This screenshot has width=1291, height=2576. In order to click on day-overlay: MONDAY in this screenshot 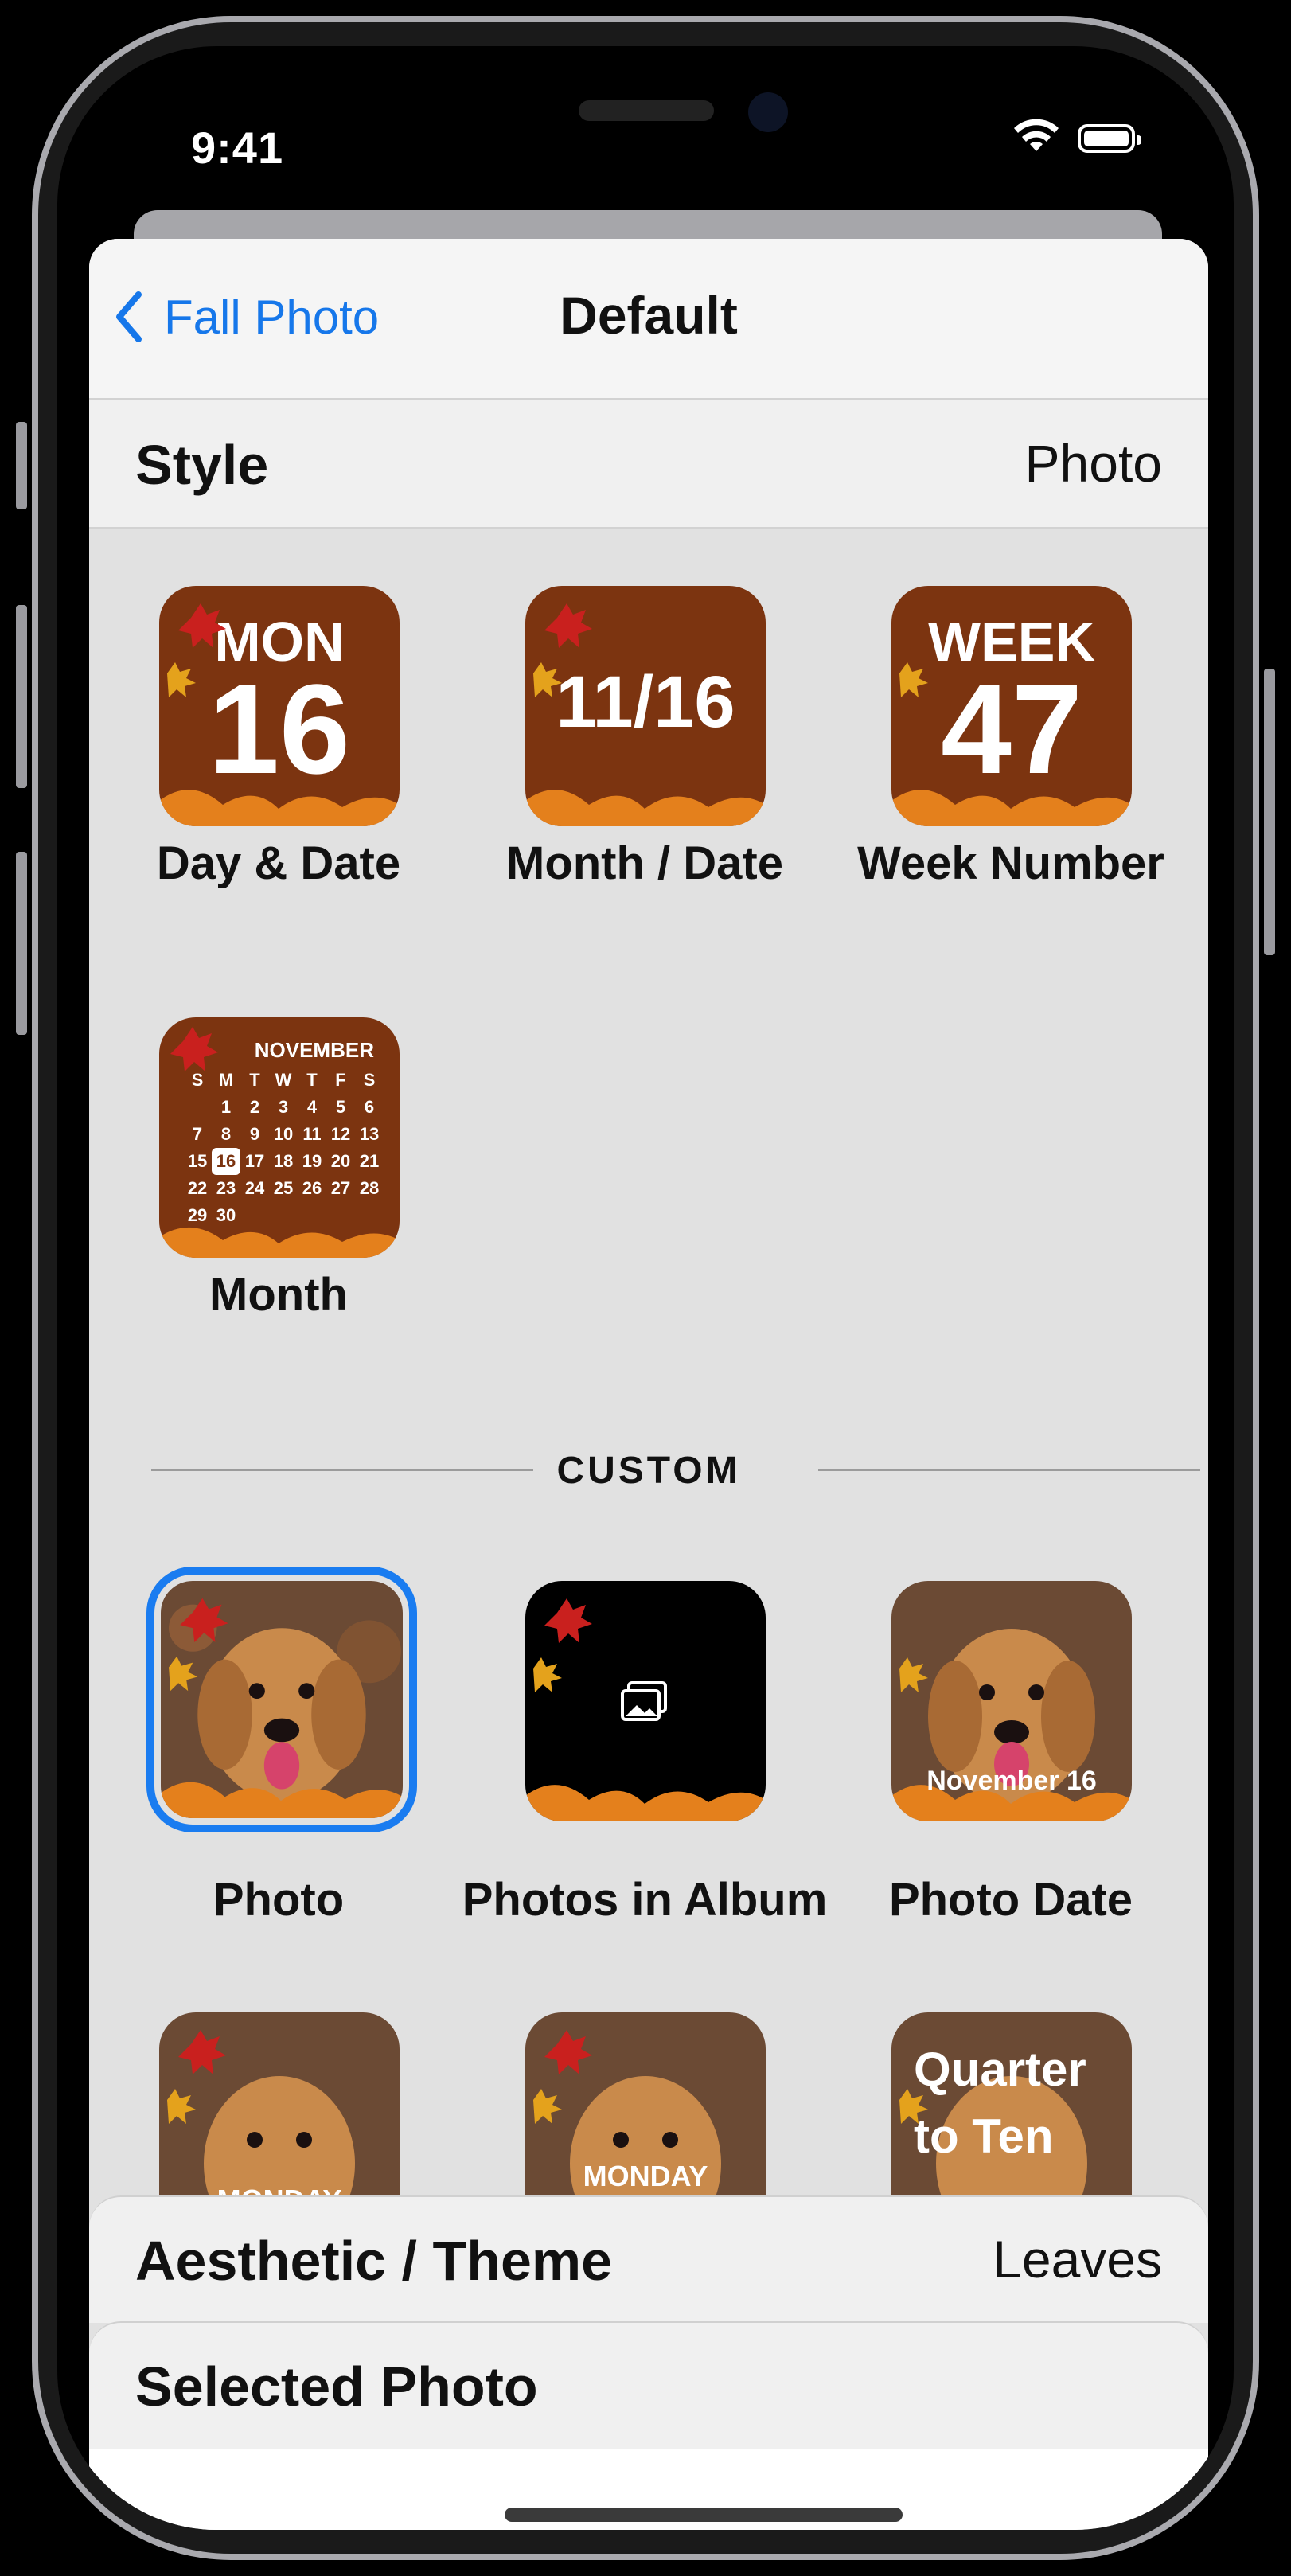, I will do `click(645, 2176)`.